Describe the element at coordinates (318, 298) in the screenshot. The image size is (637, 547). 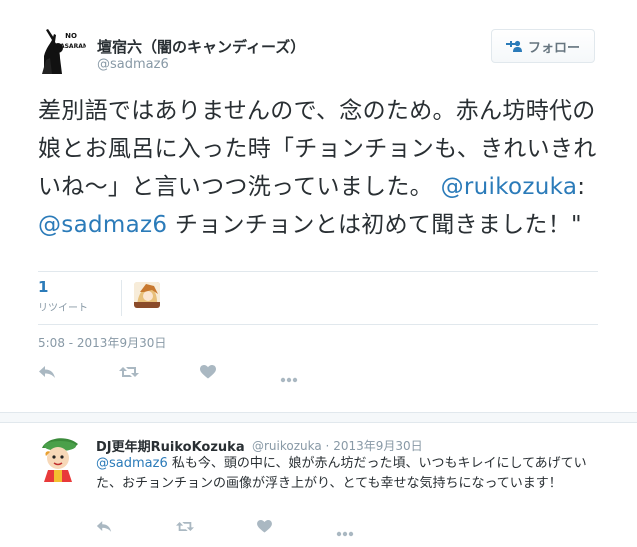
I see `tweet-stats: 1 リツイート` at that location.